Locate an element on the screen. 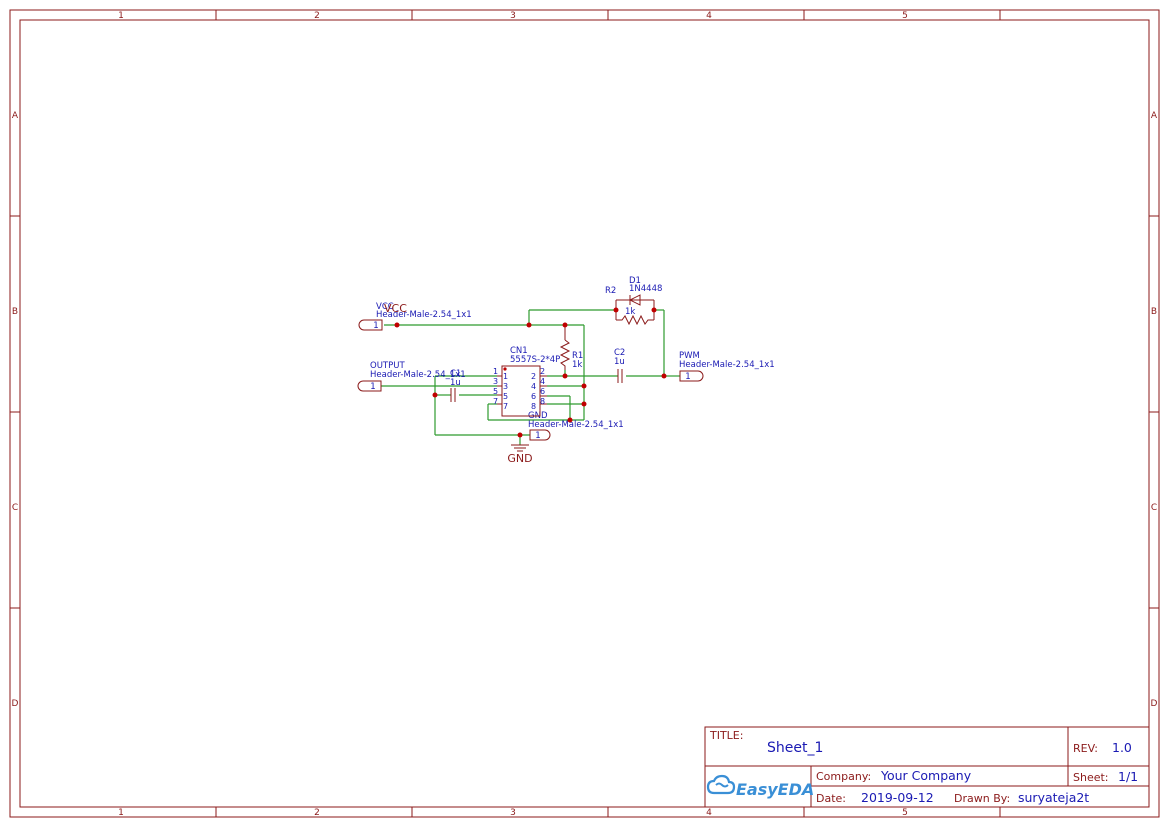 The image size is (1169, 827). logo-text: EasyEDA is located at coordinates (775, 789).